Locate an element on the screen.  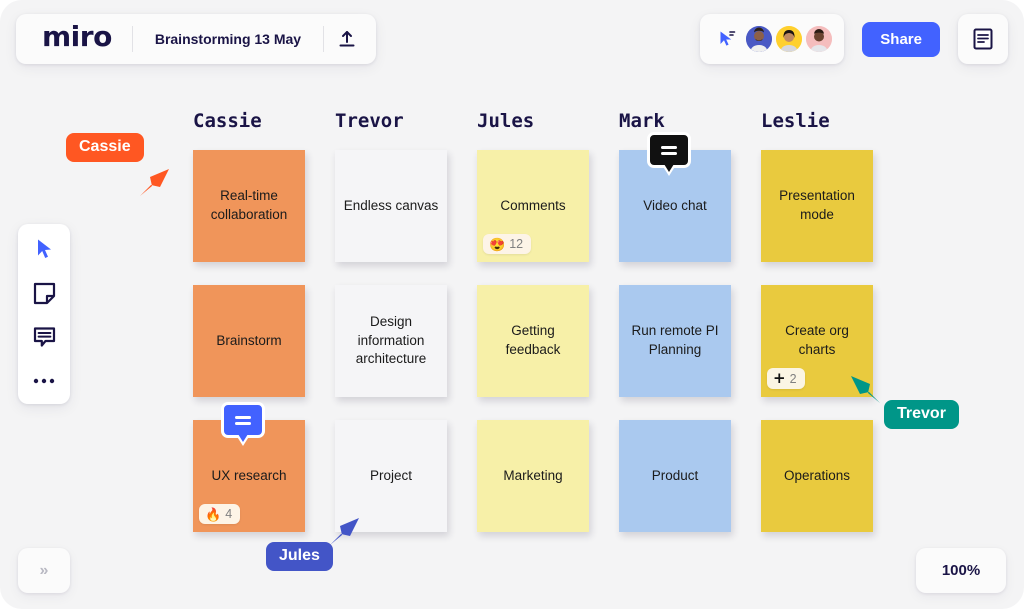
sticky-note: Marketing is located at coordinates (533, 476).